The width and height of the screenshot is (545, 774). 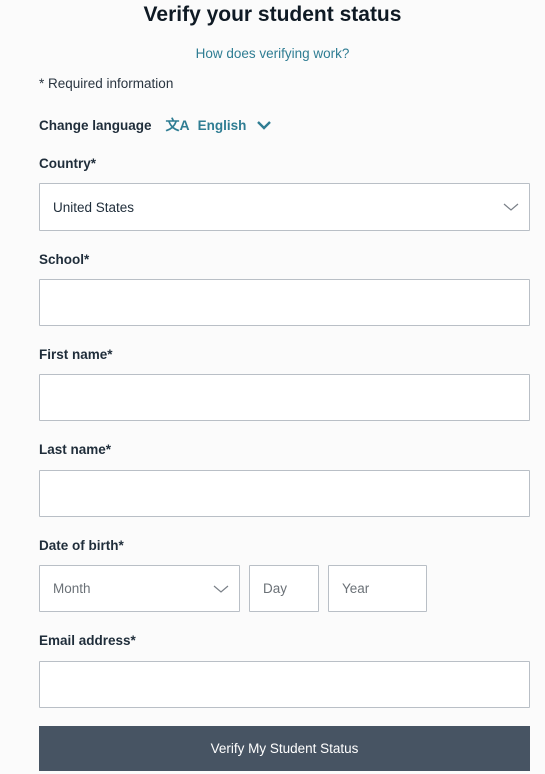 I want to click on dob-day-input, so click(x=284, y=588).